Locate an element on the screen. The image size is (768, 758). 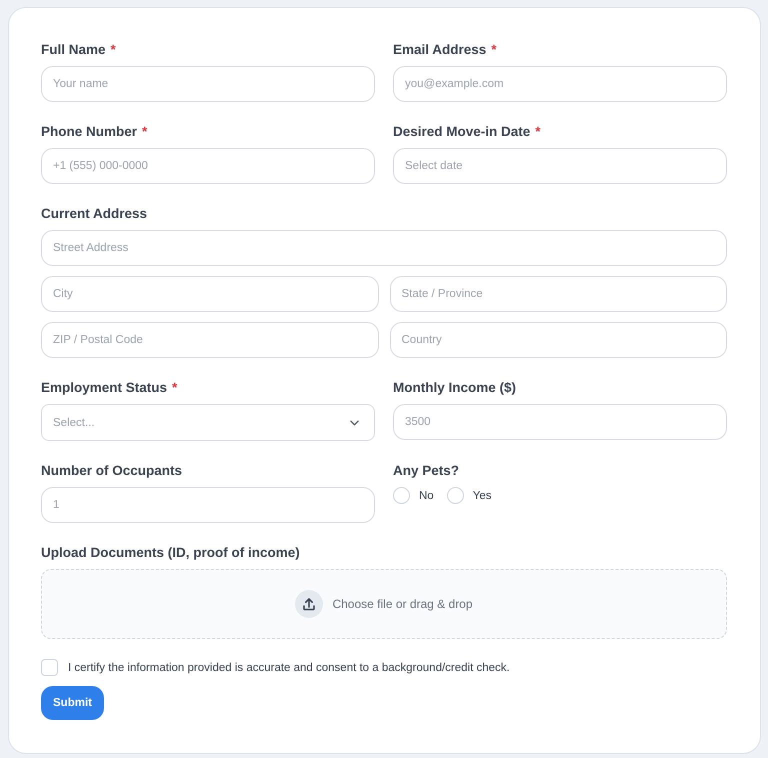
upload-icon is located at coordinates (309, 604).